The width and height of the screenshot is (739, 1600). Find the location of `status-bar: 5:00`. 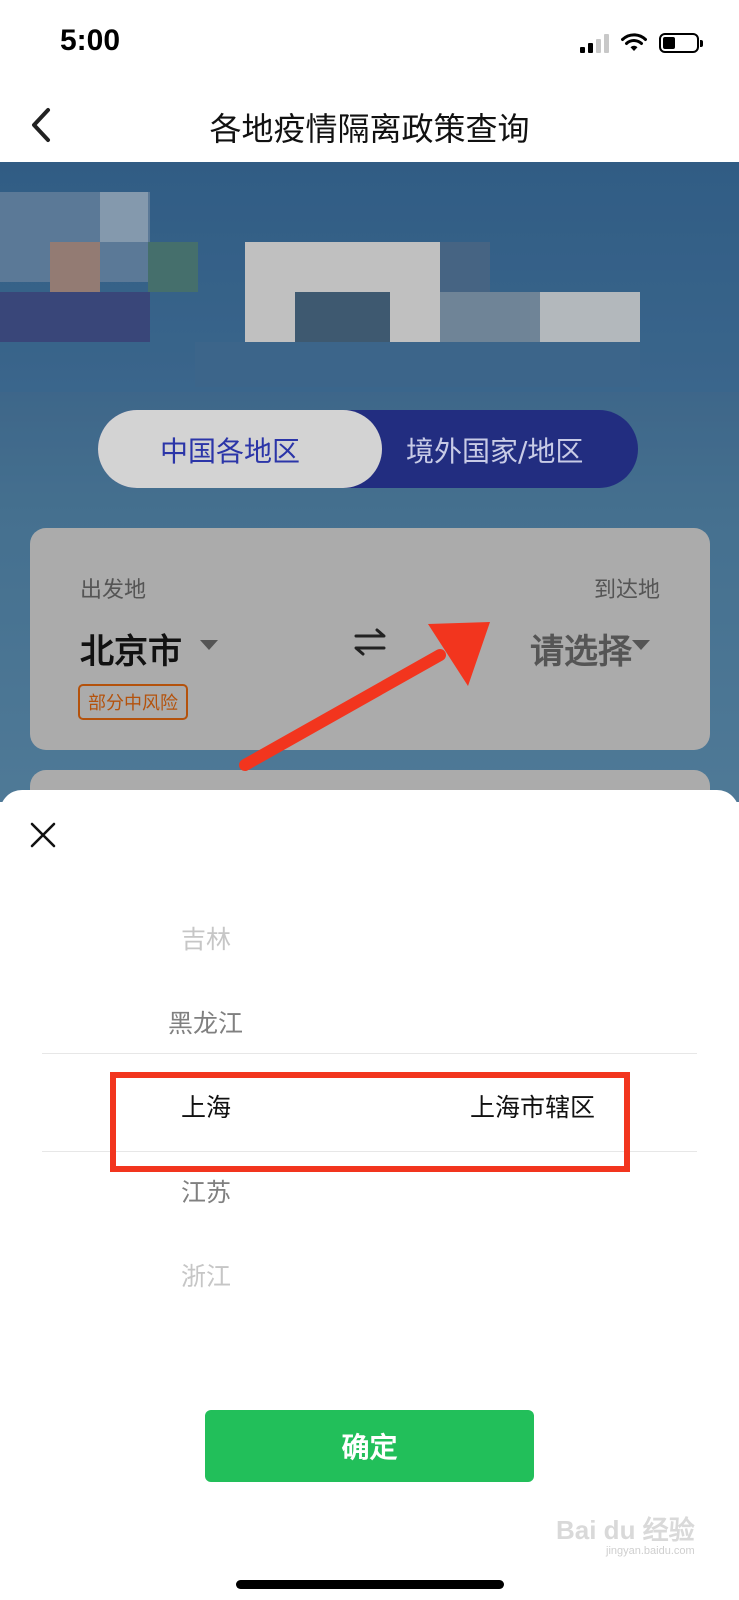

status-bar: 5:00 is located at coordinates (369, 45).